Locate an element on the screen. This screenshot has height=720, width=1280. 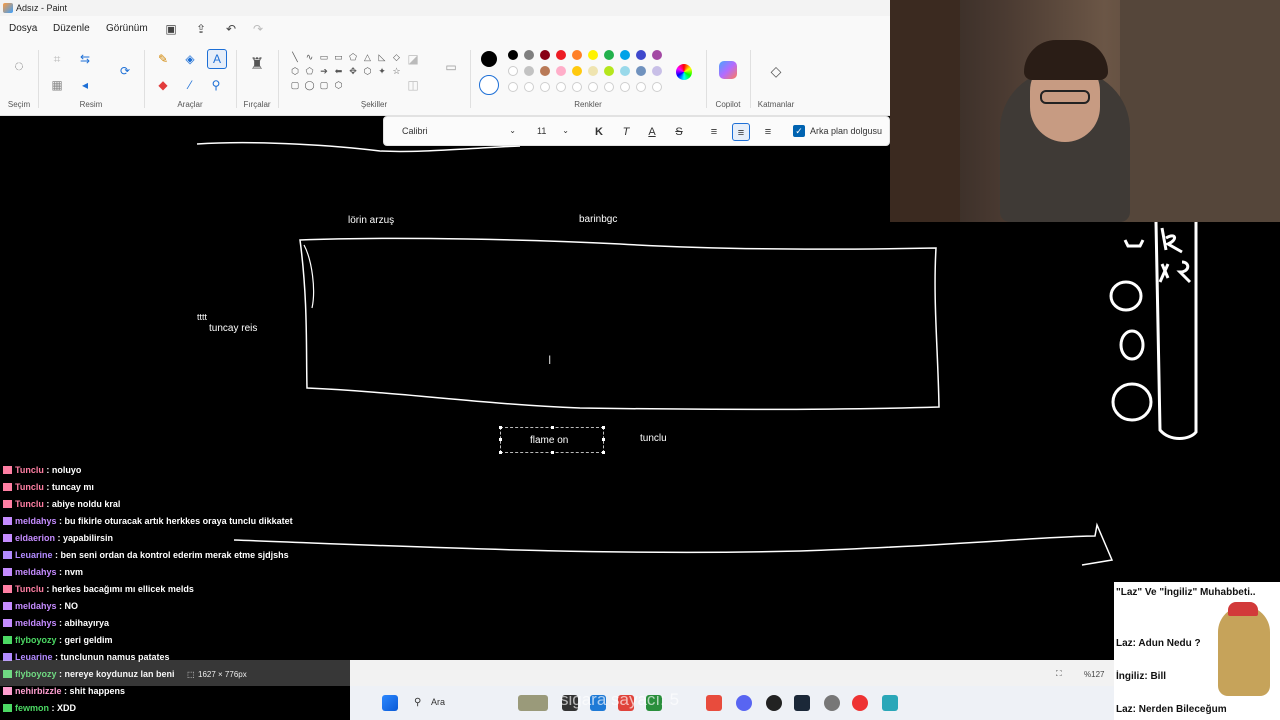
paint-taskbar-icon is located at coordinates (890, 703).